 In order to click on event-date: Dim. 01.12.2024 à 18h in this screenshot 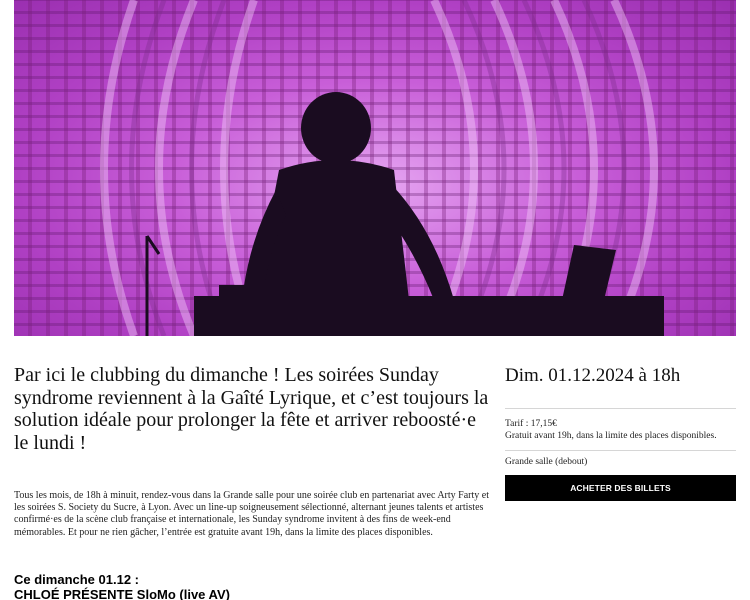, I will do `click(593, 375)`.